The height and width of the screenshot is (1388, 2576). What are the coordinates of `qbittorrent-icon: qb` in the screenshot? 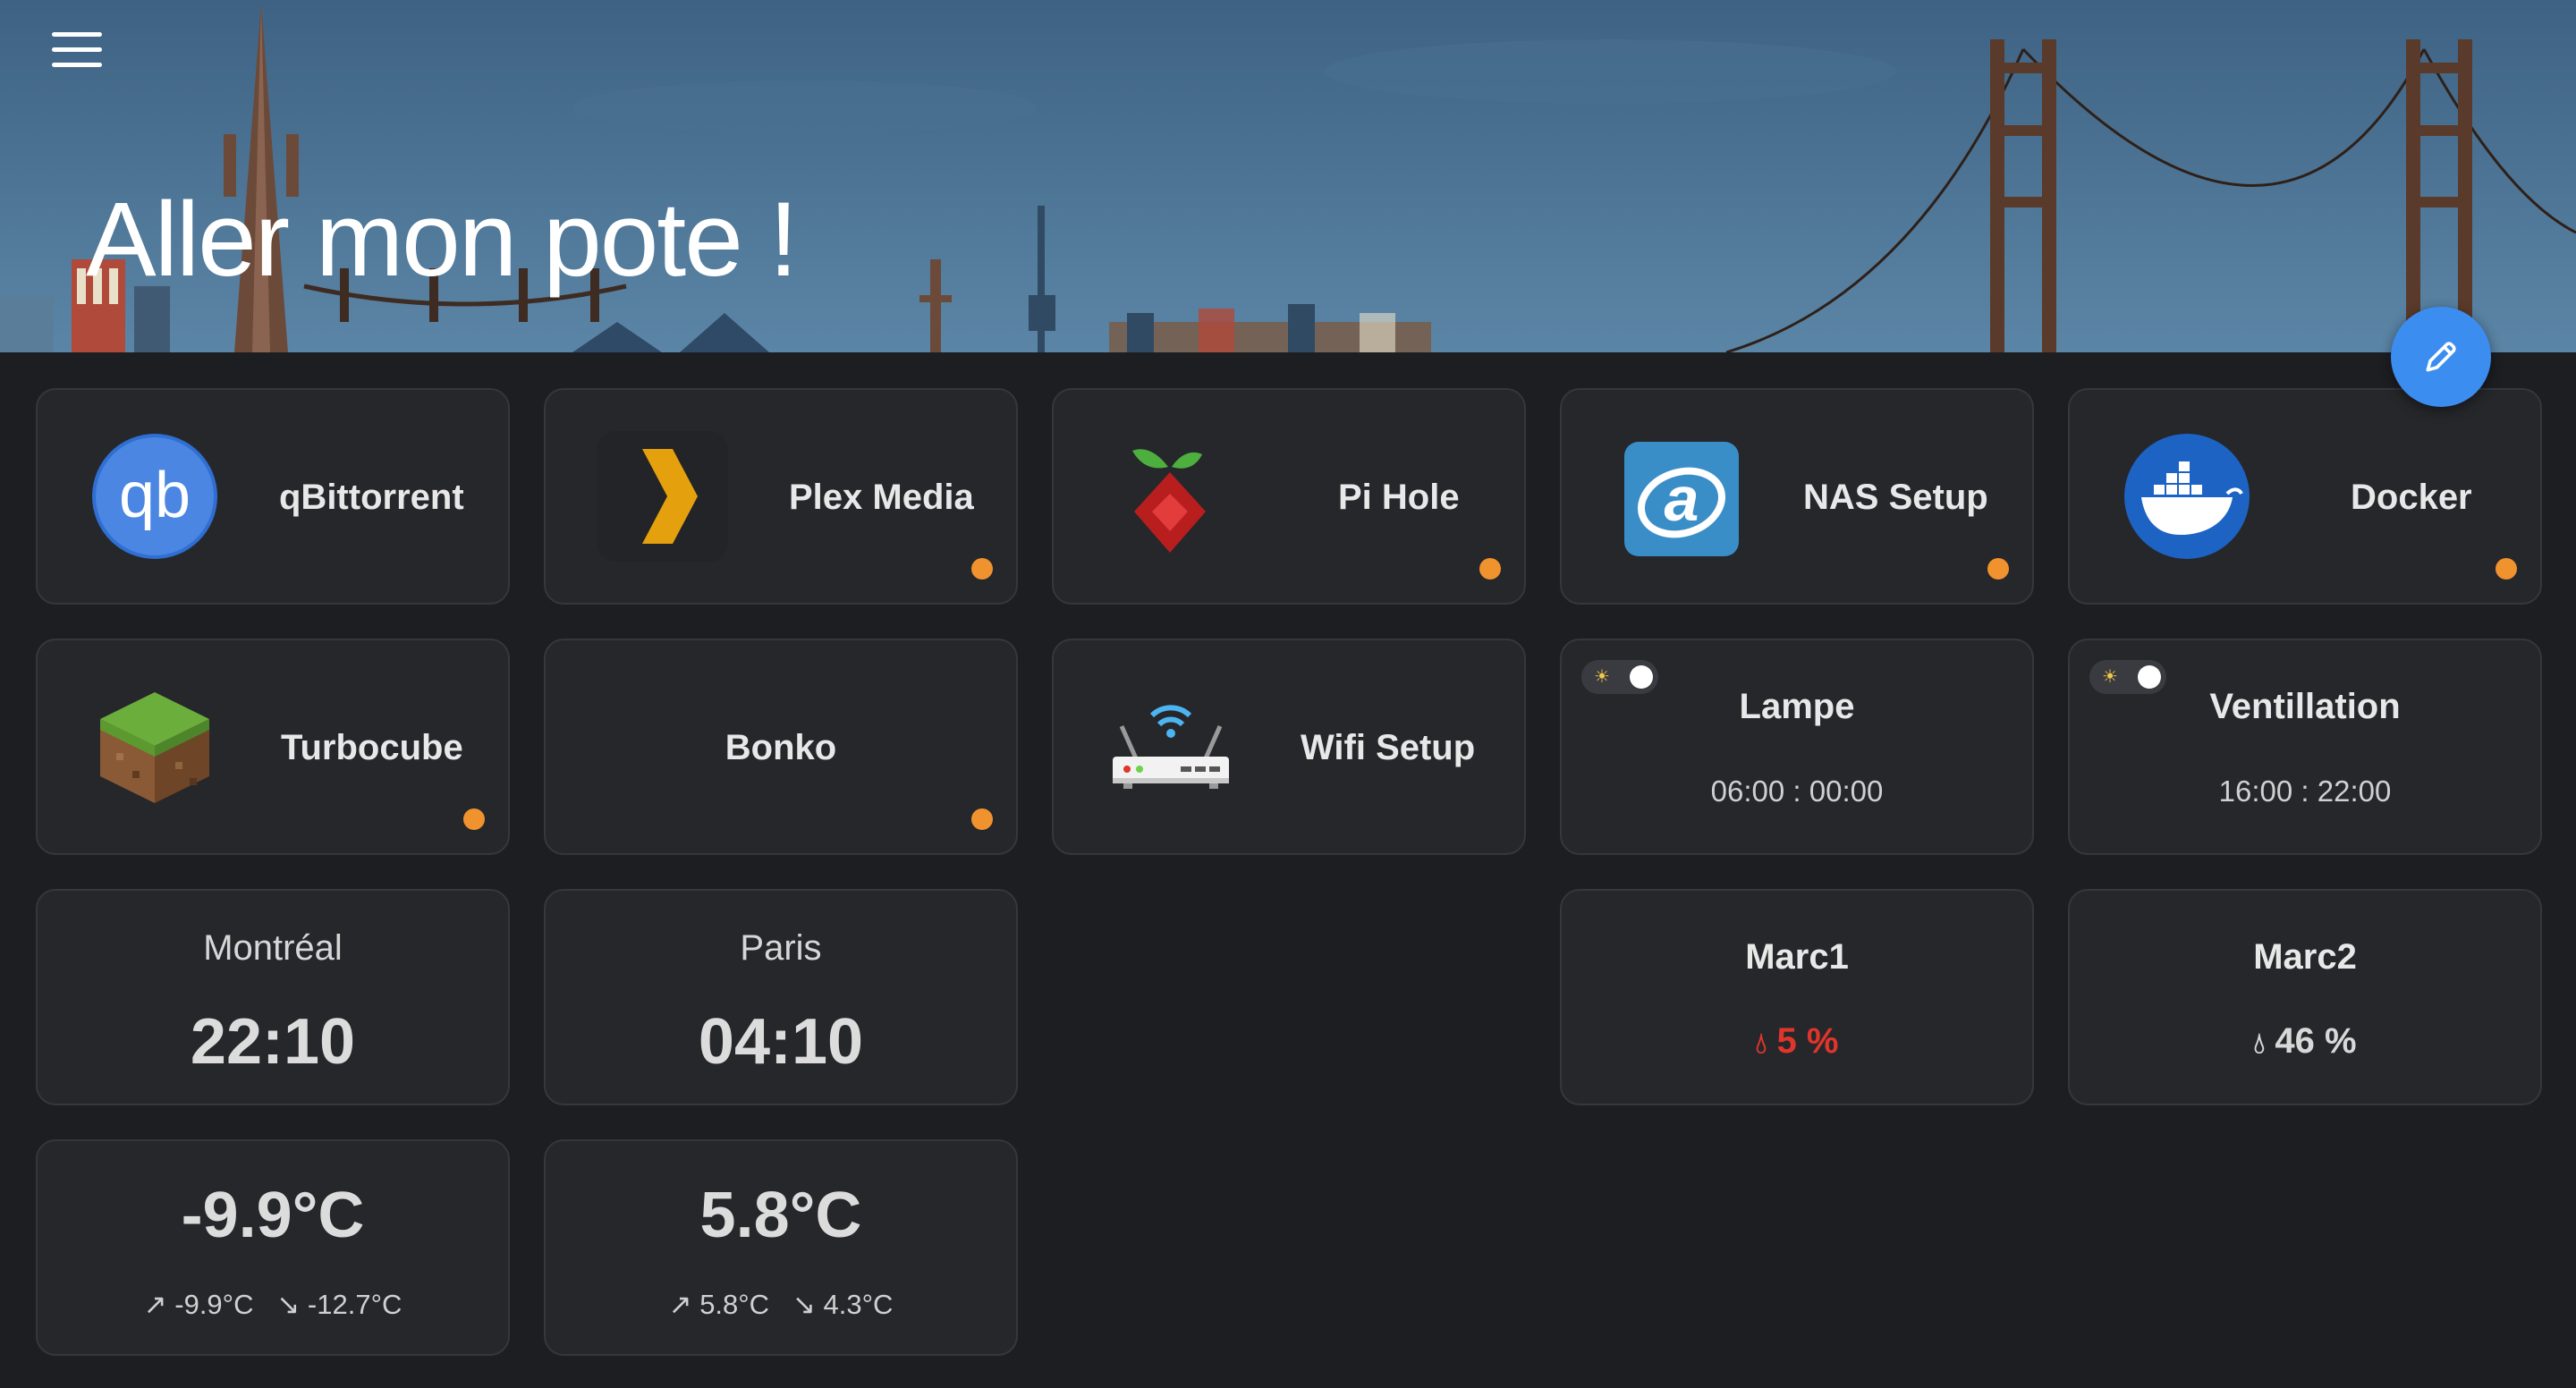 It's located at (154, 497).